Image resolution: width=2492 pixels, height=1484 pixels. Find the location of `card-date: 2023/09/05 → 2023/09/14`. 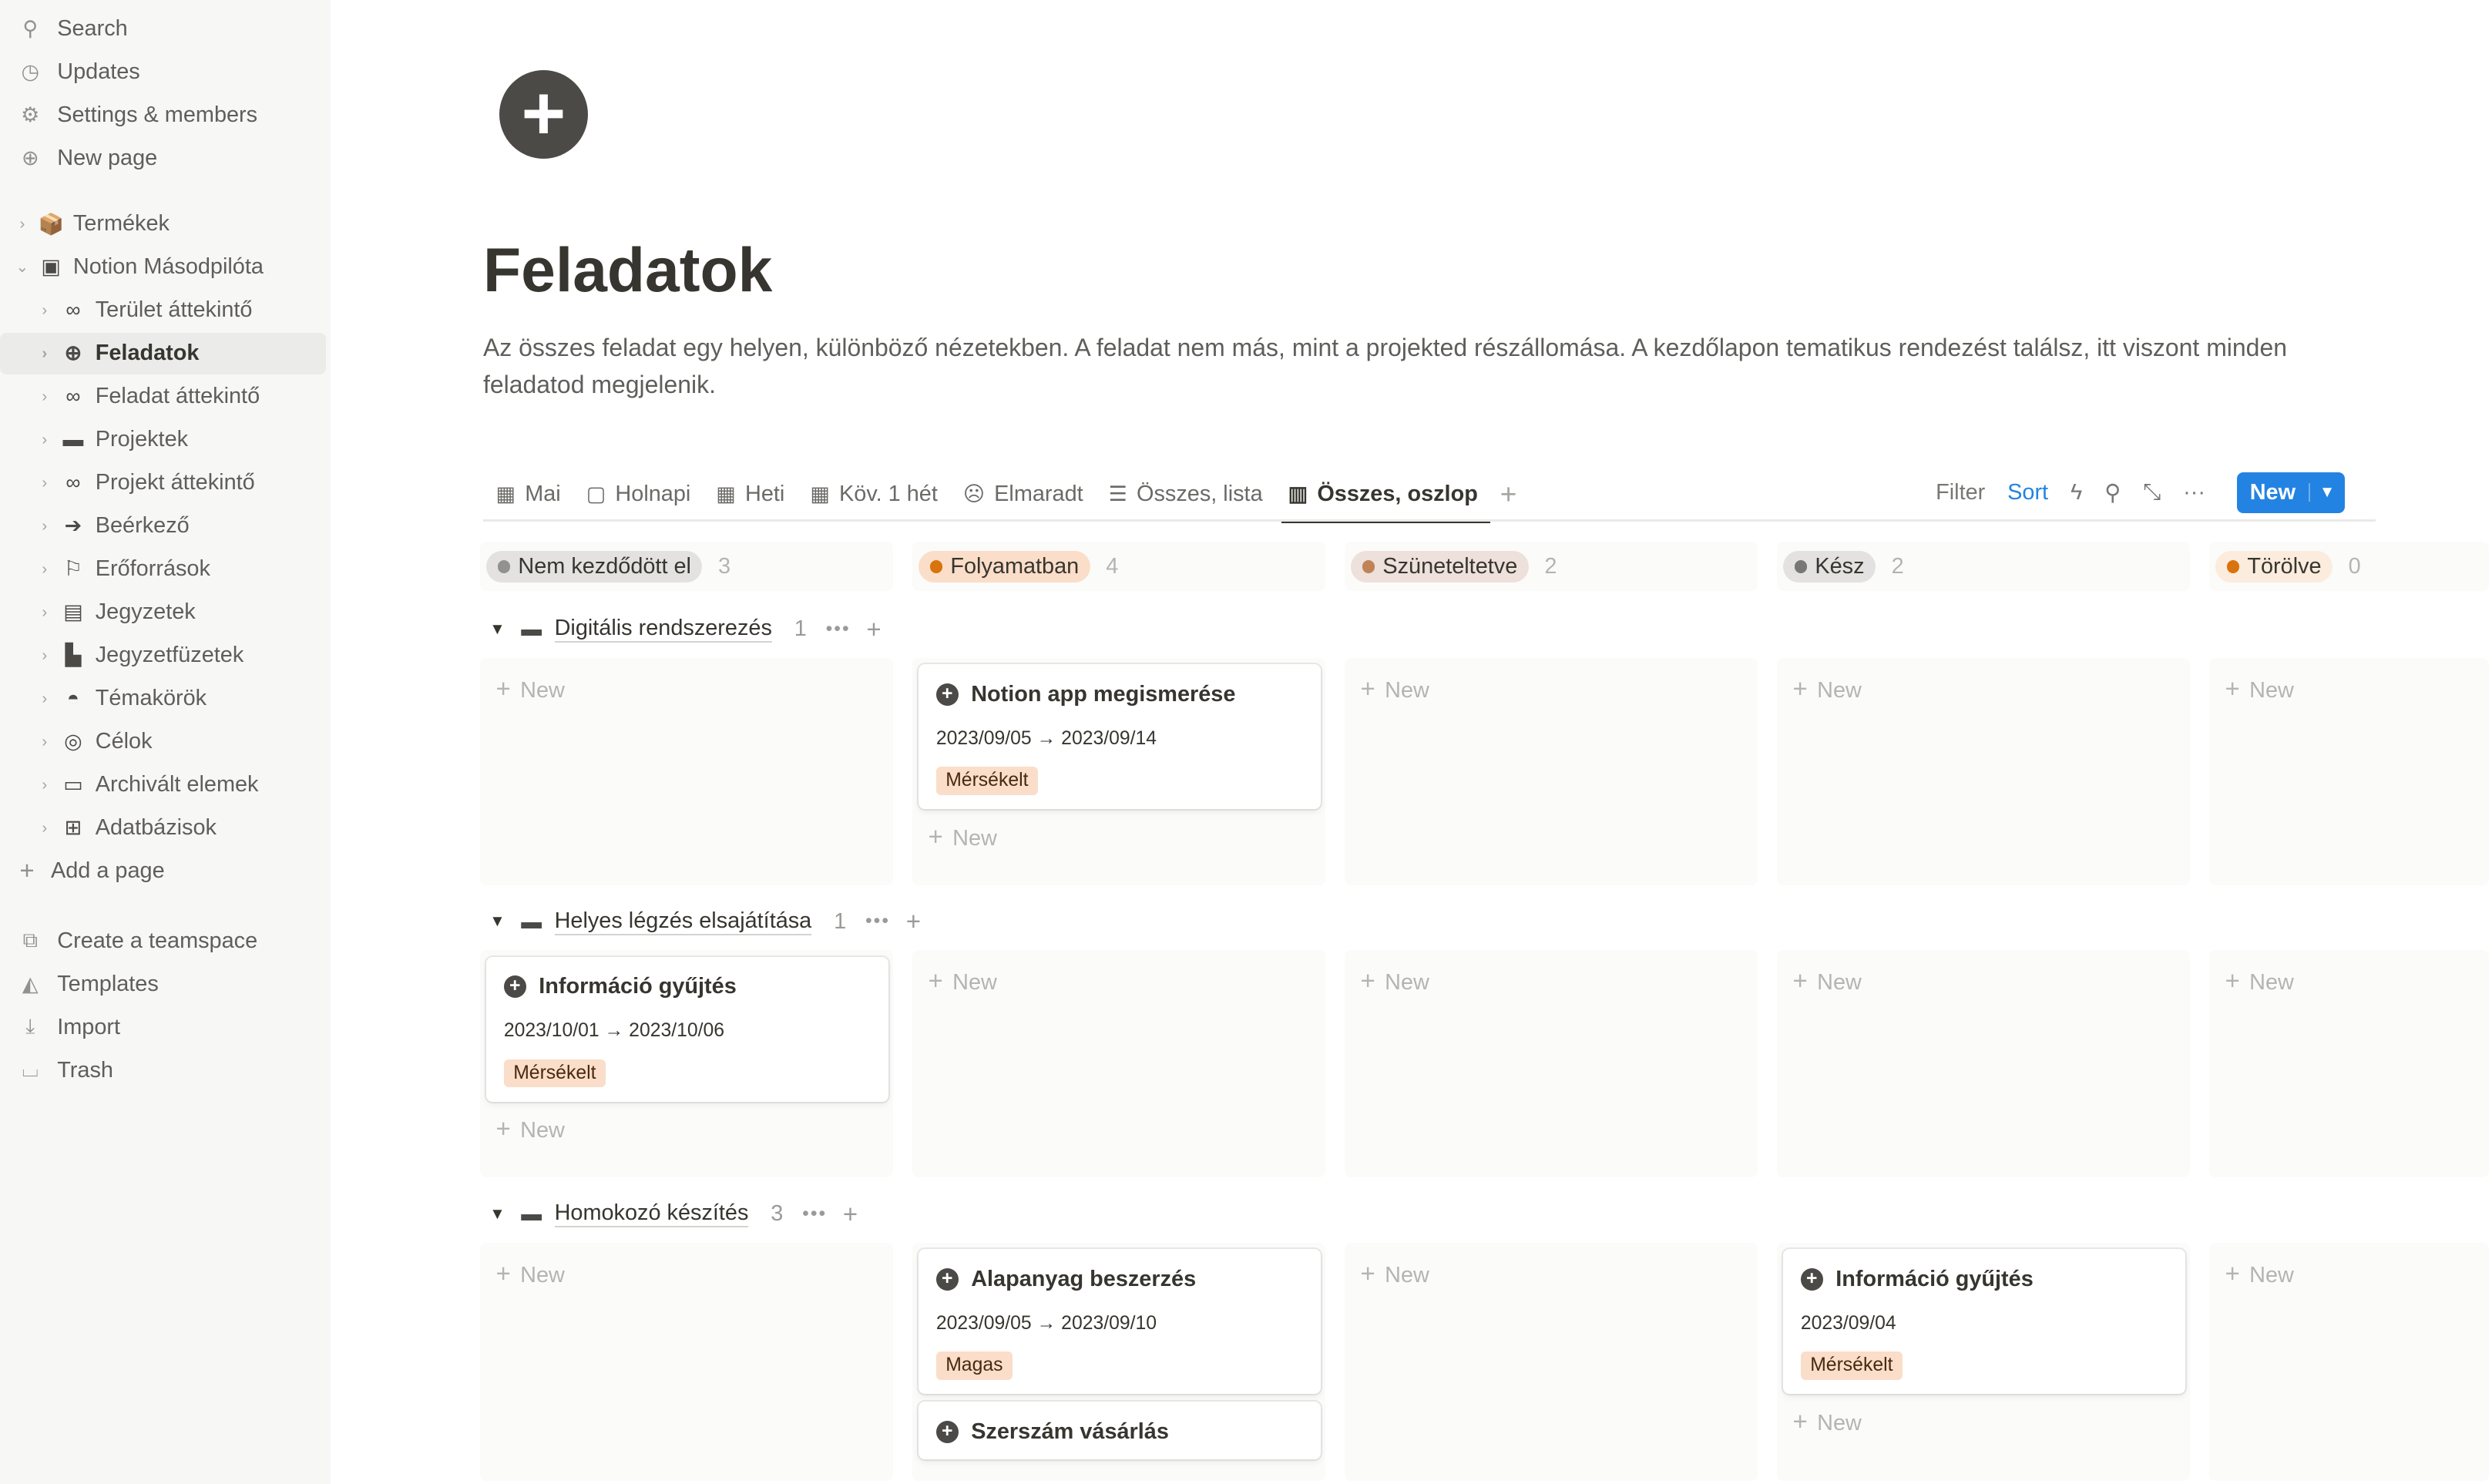

card-date: 2023/09/05 → 2023/09/14 is located at coordinates (1046, 738).